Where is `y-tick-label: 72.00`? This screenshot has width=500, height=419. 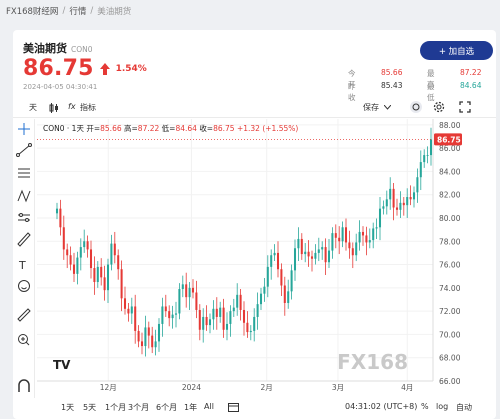
y-tick-label: 72.00 is located at coordinates (450, 311).